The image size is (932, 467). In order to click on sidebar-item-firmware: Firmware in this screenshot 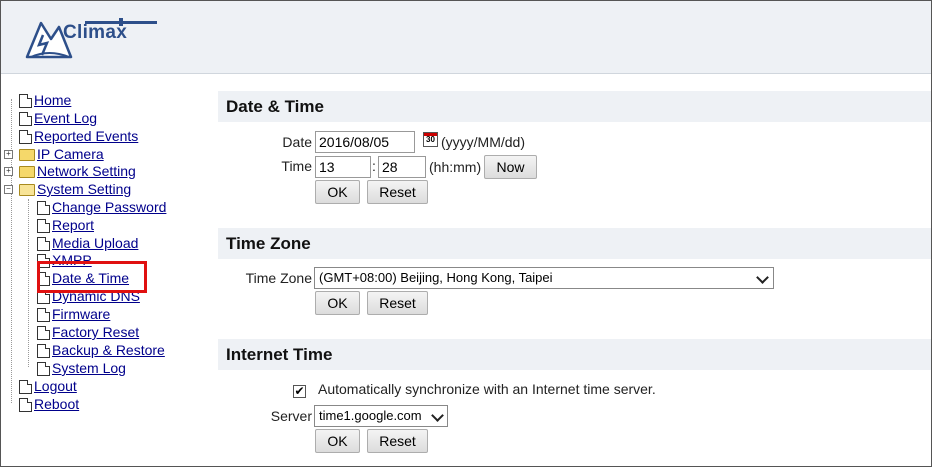, I will do `click(73, 314)`.